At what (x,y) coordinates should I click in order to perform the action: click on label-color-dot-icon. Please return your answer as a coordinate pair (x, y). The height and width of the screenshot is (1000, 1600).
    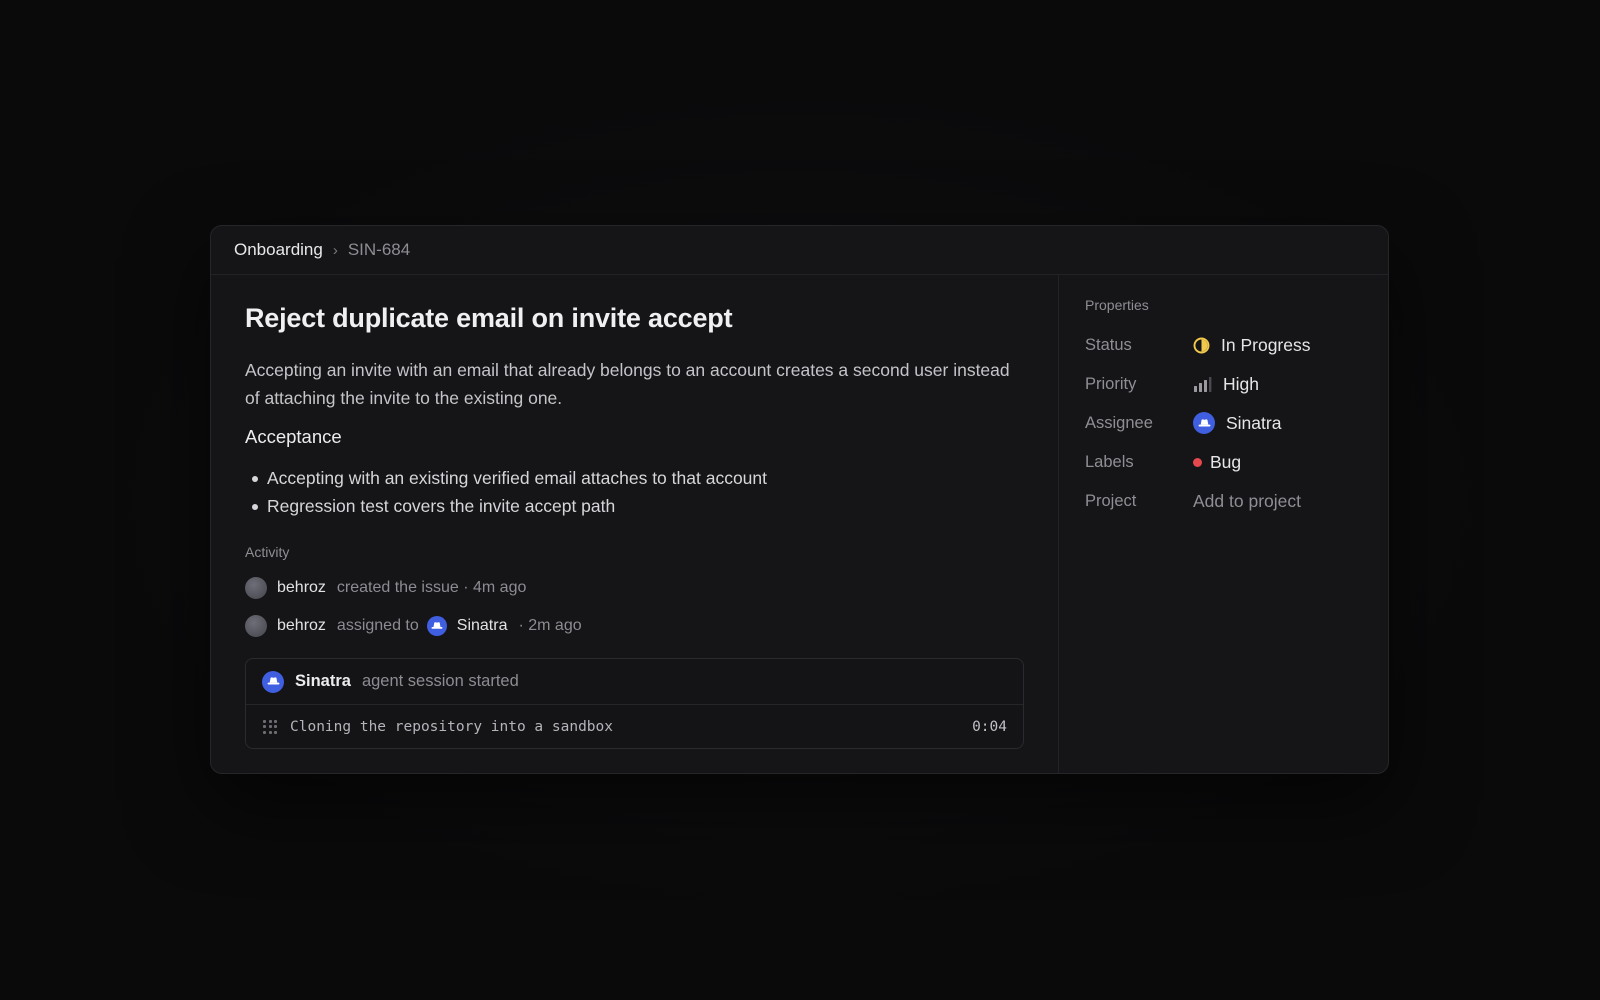
    Looking at the image, I should click on (1197, 462).